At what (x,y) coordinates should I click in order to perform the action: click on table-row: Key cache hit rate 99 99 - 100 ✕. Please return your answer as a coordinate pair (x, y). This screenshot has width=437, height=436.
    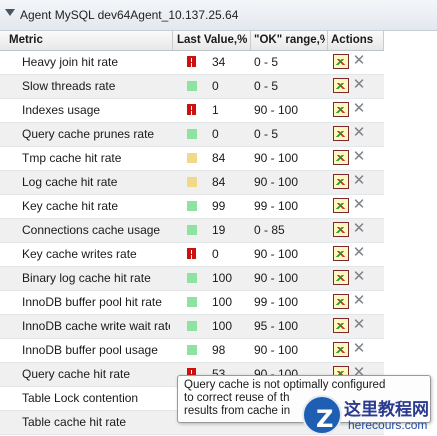
    Looking at the image, I should click on (192, 207).